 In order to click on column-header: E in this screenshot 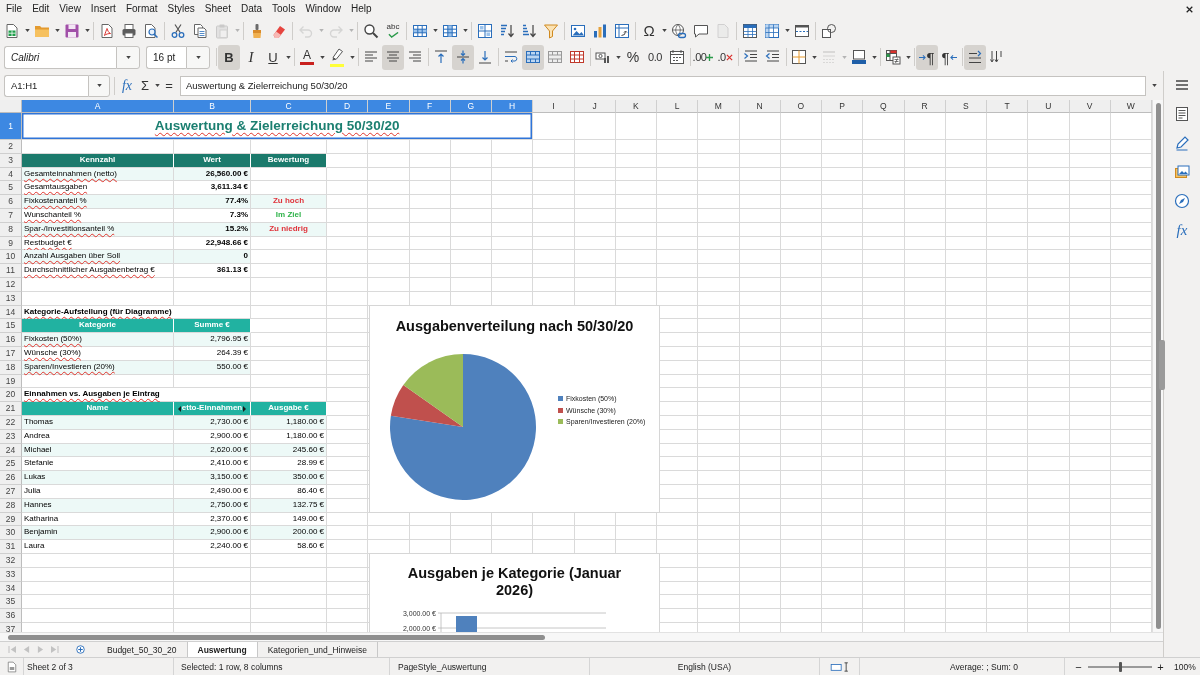, I will do `click(389, 106)`.